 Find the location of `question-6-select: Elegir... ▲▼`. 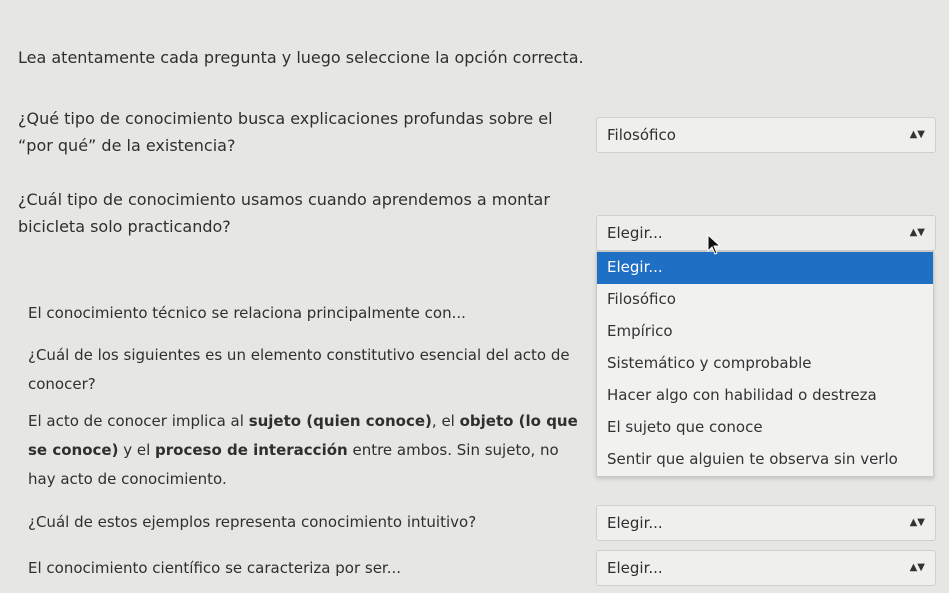

question-6-select: Elegir... ▲▼ is located at coordinates (766, 523).